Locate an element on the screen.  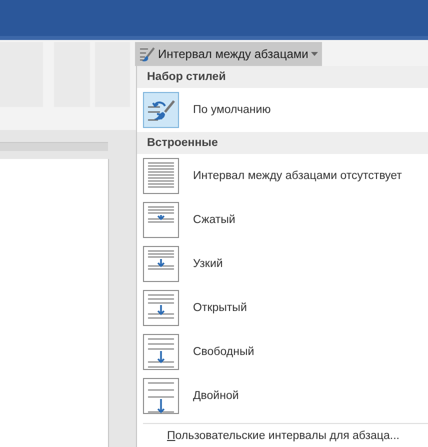
caret-icon is located at coordinates (314, 54).